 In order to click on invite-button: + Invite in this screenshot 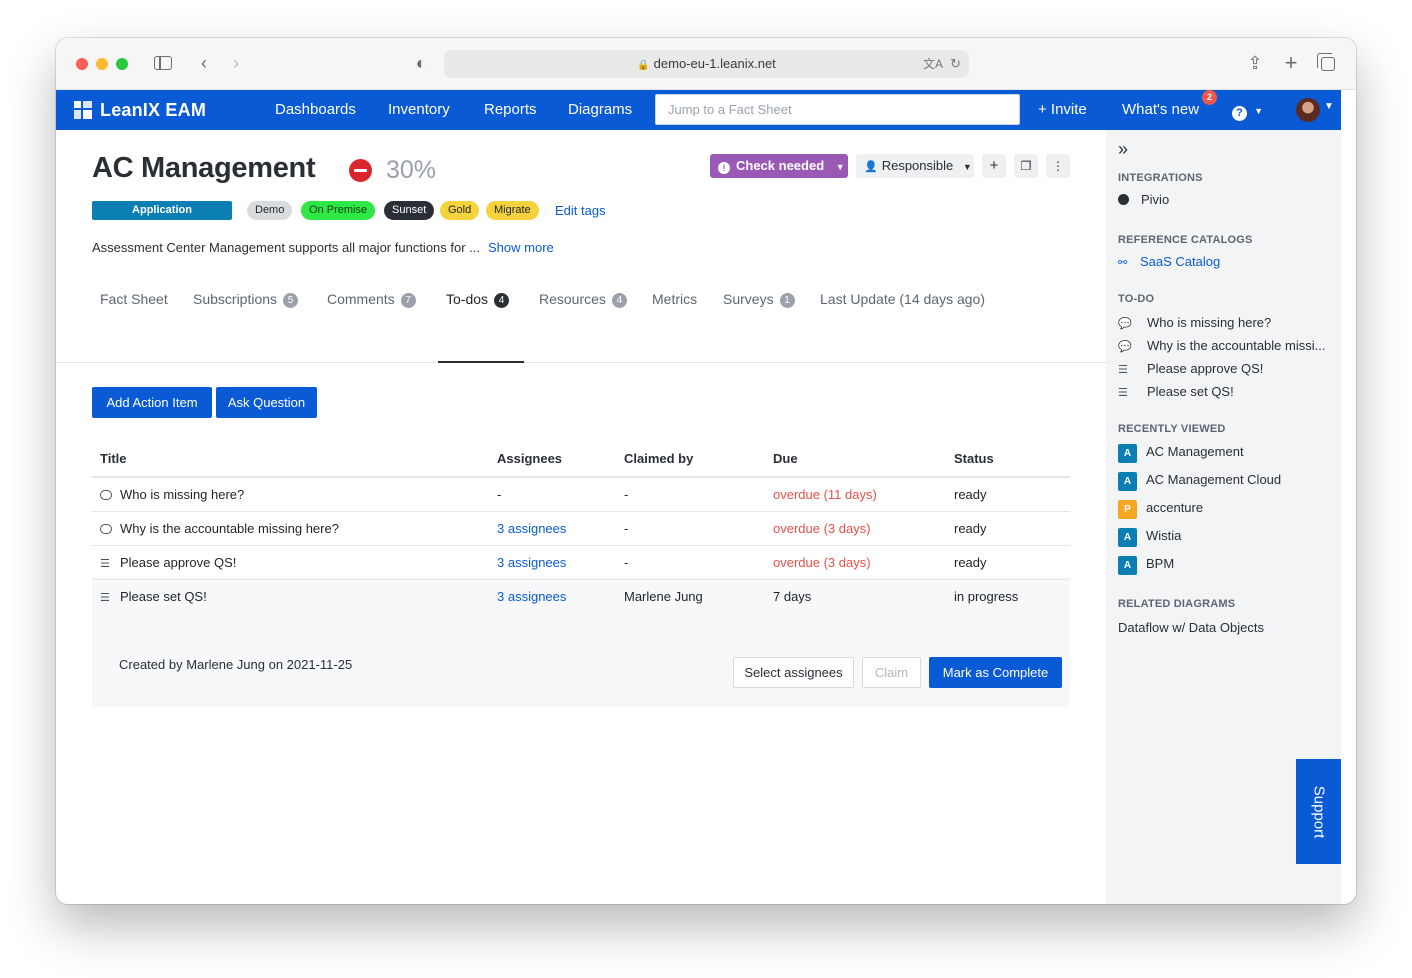, I will do `click(1062, 110)`.